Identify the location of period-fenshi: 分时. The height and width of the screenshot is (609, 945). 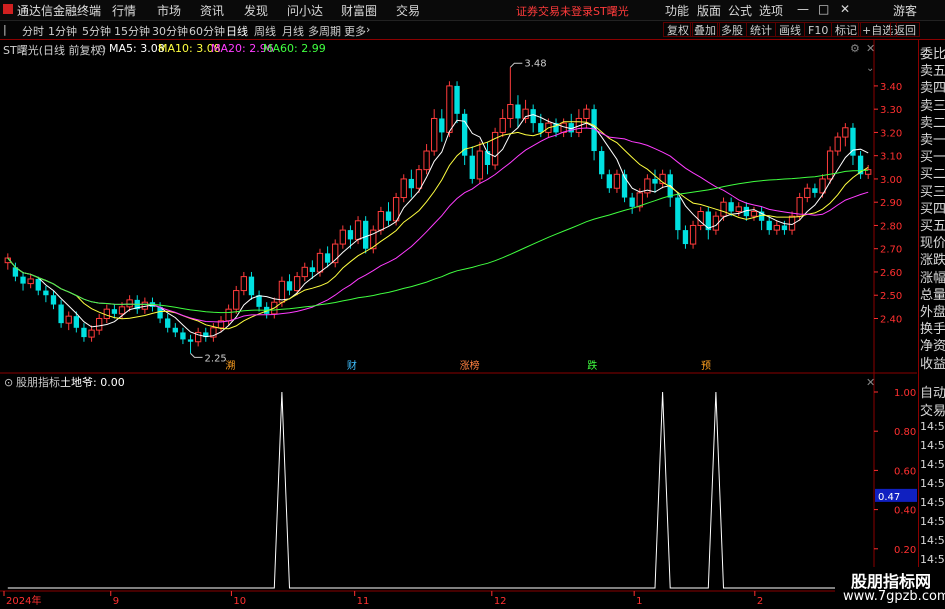
(33, 31).